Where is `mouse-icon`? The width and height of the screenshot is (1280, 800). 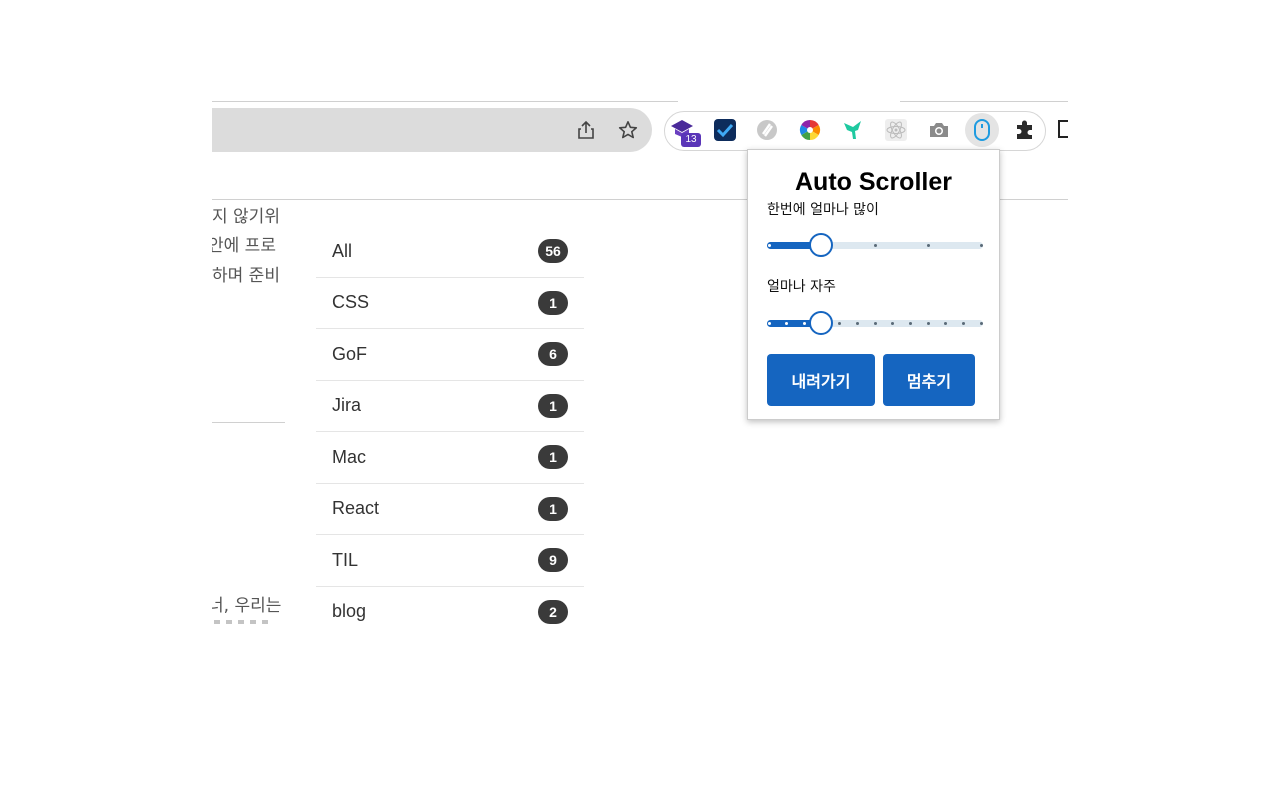
mouse-icon is located at coordinates (982, 130).